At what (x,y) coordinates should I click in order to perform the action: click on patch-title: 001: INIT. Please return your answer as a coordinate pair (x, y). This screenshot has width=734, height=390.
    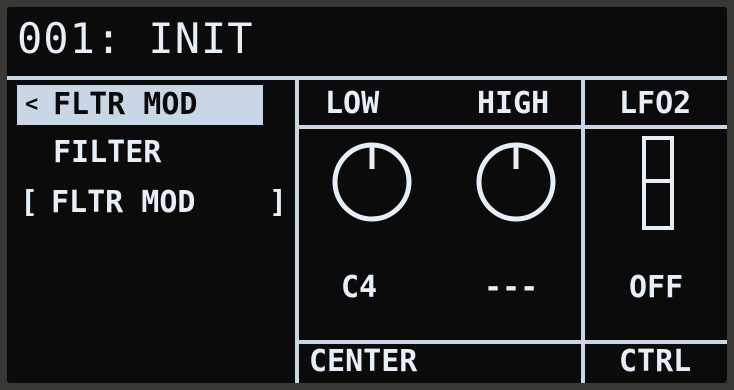
    Looking at the image, I should click on (135, 38).